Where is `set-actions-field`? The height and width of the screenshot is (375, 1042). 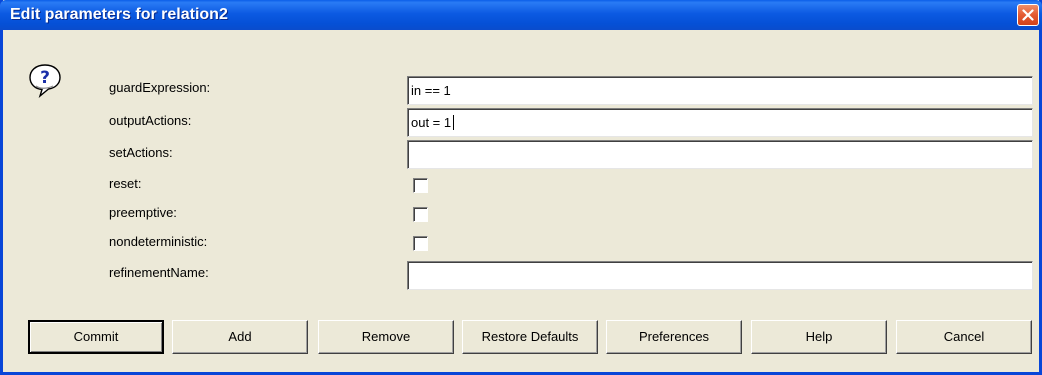 set-actions-field is located at coordinates (720, 154).